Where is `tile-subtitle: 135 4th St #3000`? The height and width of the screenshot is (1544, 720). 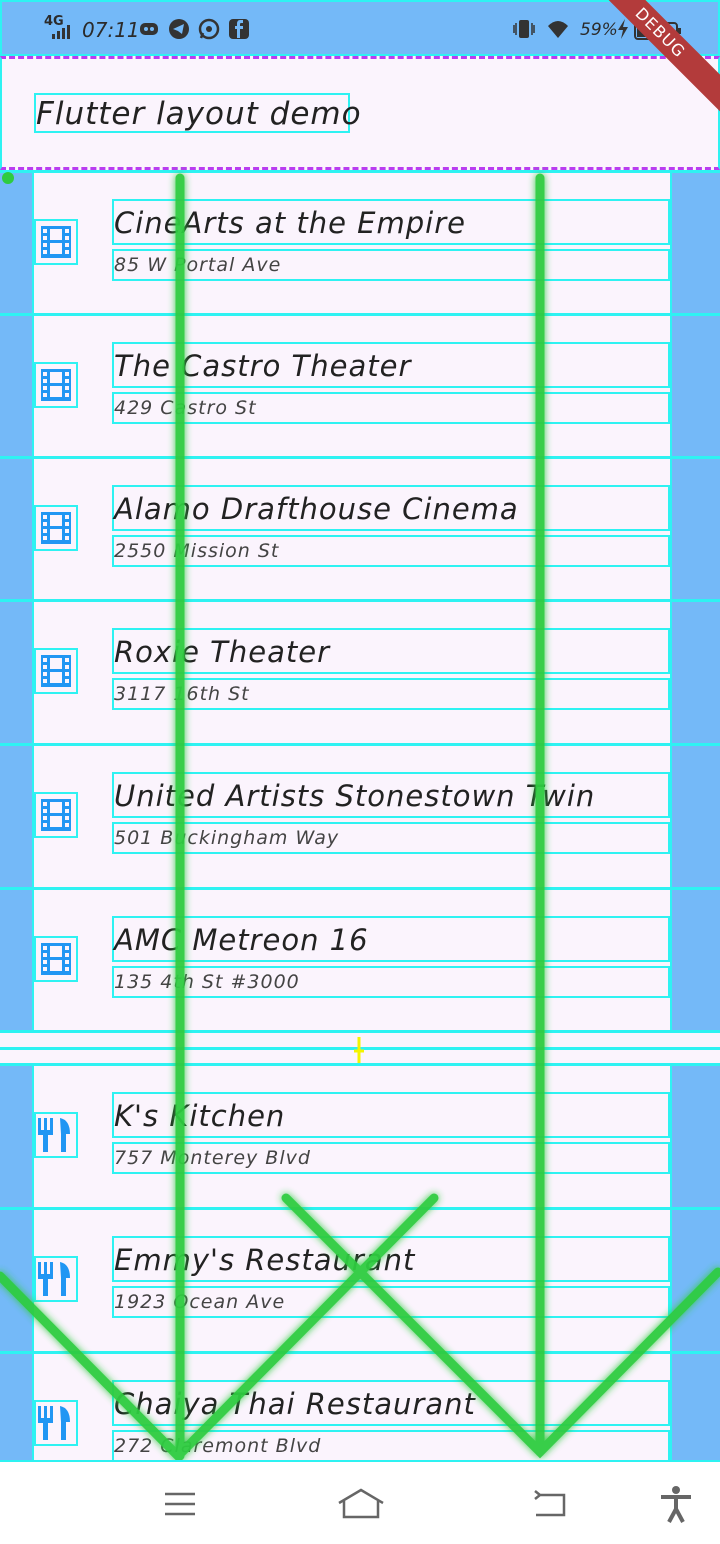 tile-subtitle: 135 4th St #3000 is located at coordinates (391, 982).